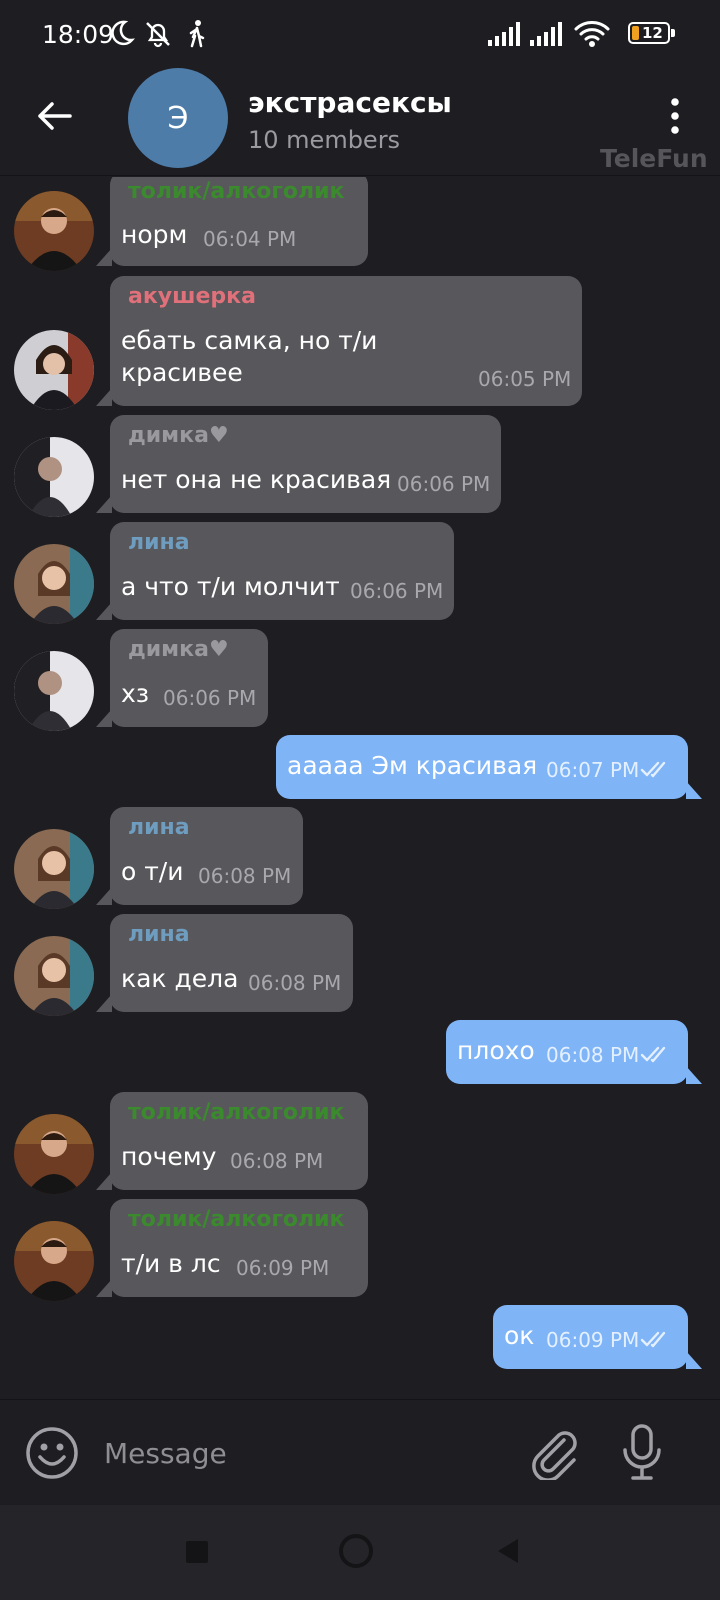 The height and width of the screenshot is (1600, 720). Describe the element at coordinates (360, 122) in the screenshot. I see `chat-header: Э экстрасексы 10 members TeleFun` at that location.